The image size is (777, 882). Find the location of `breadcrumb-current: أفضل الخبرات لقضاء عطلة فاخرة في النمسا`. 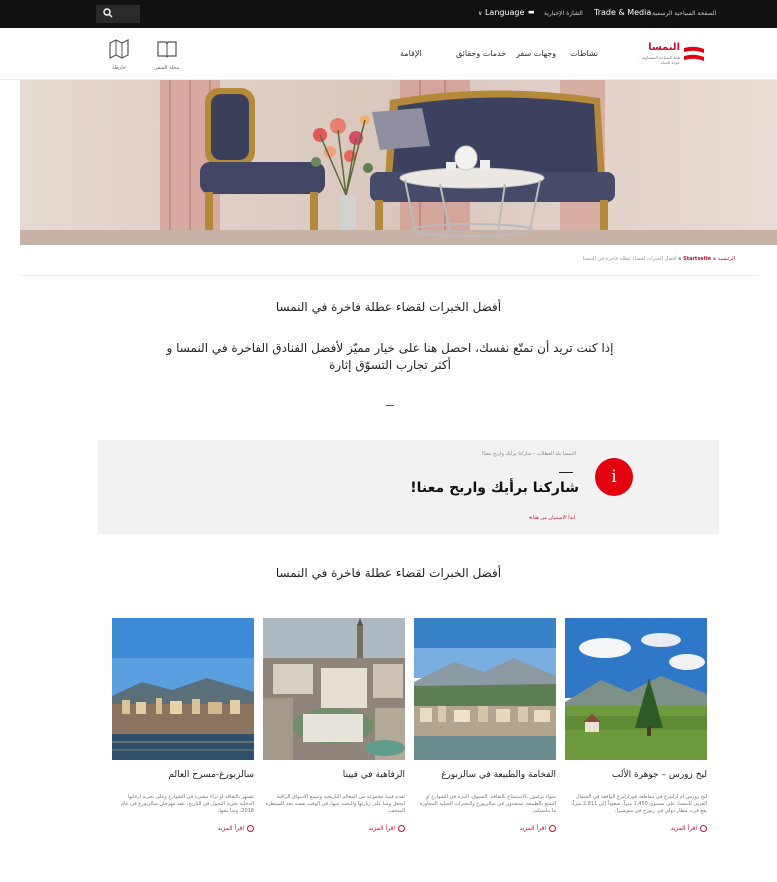

breadcrumb-current: أفضل الخبرات لقضاء عطلة فاخرة في النمسا is located at coordinates (629, 259).